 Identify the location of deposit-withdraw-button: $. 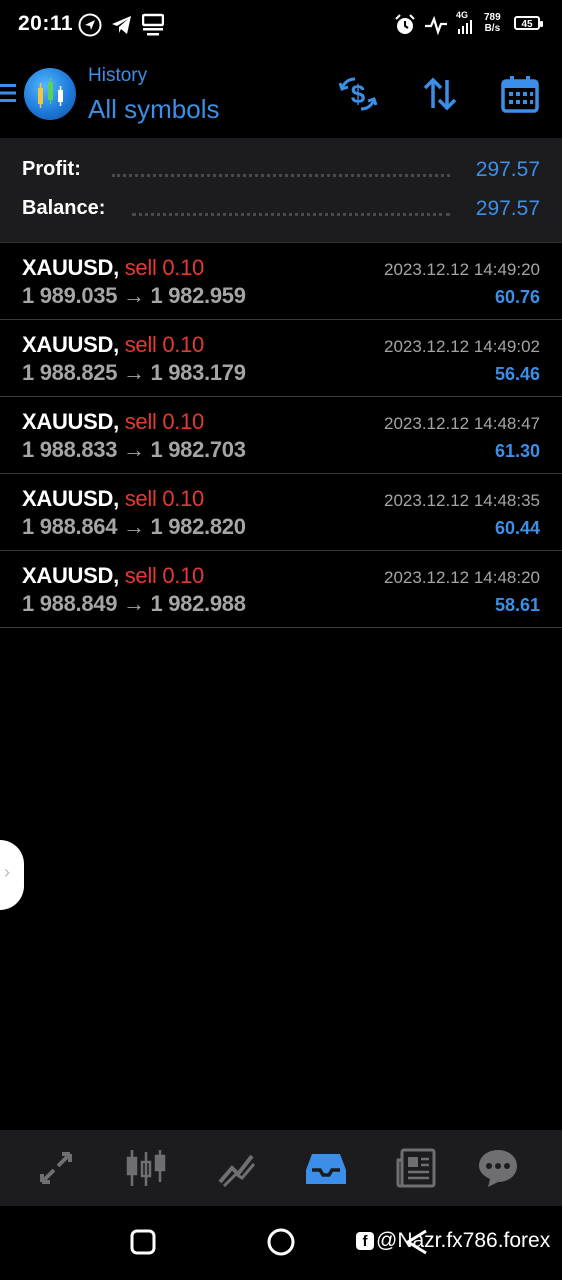
(358, 94).